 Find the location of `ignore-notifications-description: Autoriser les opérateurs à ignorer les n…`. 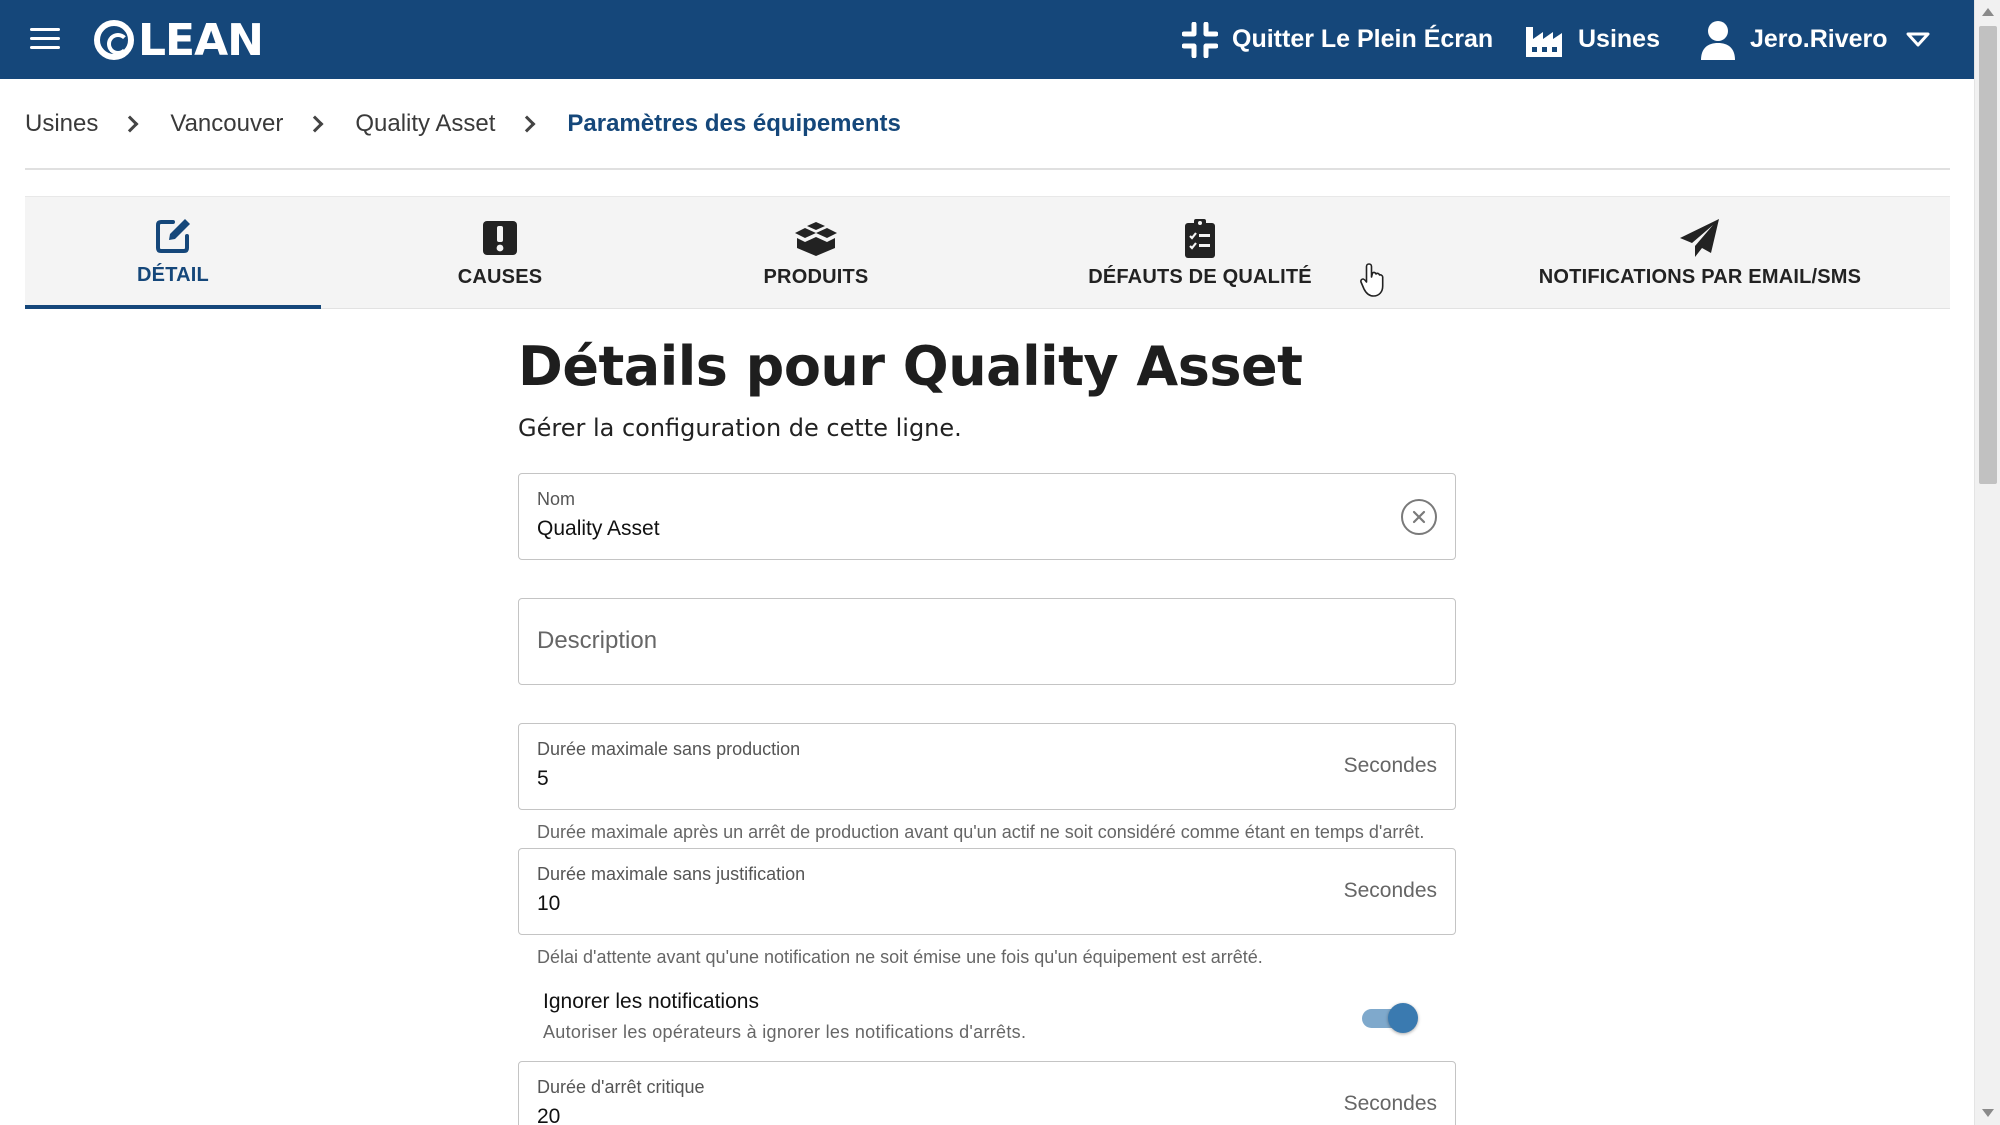

ignore-notifications-description: Autoriser les opérateurs à ignorer les n… is located at coordinates (785, 1032).